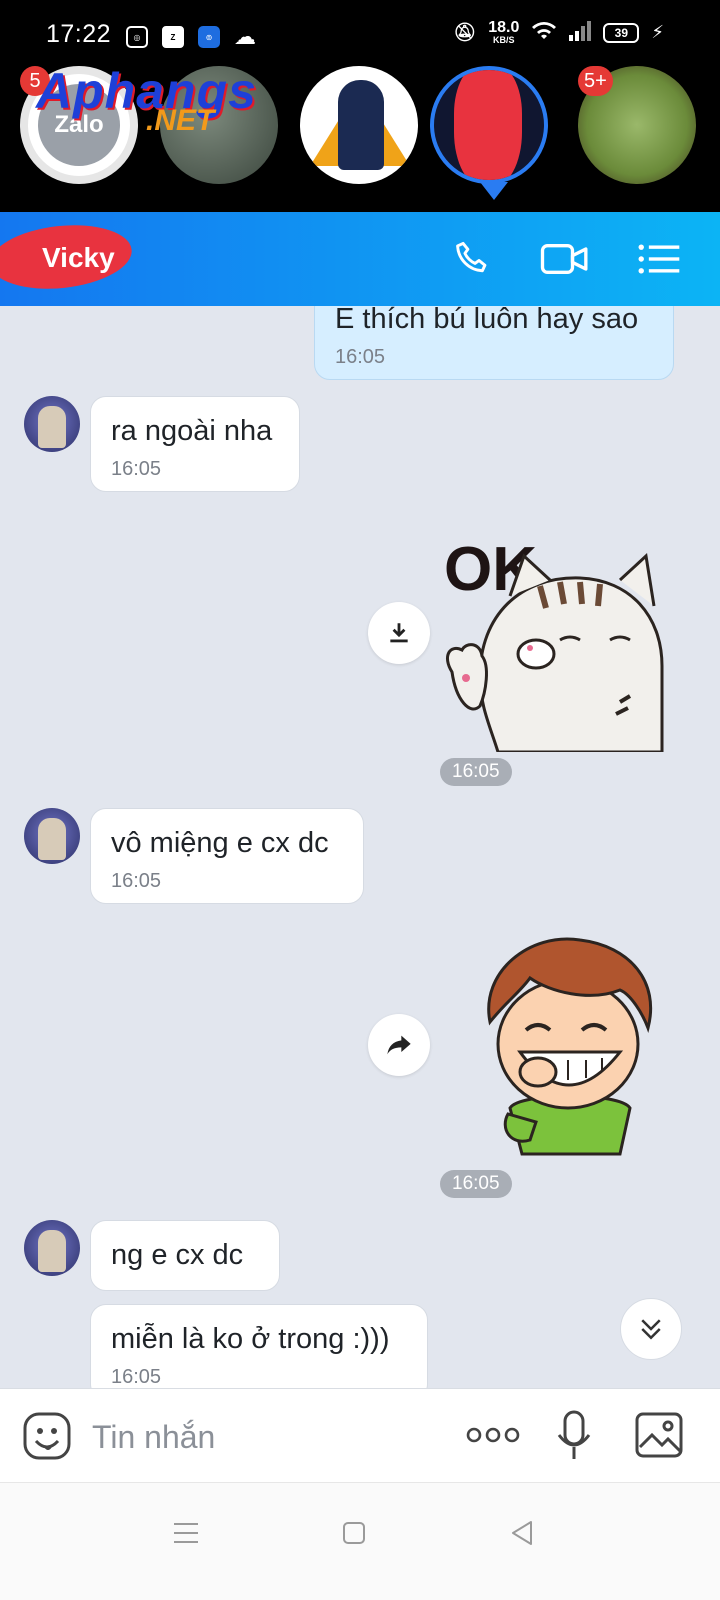 This screenshot has height=1600, width=720. Describe the element at coordinates (173, 37) in the screenshot. I see `zalo-notification-icon: Z` at that location.